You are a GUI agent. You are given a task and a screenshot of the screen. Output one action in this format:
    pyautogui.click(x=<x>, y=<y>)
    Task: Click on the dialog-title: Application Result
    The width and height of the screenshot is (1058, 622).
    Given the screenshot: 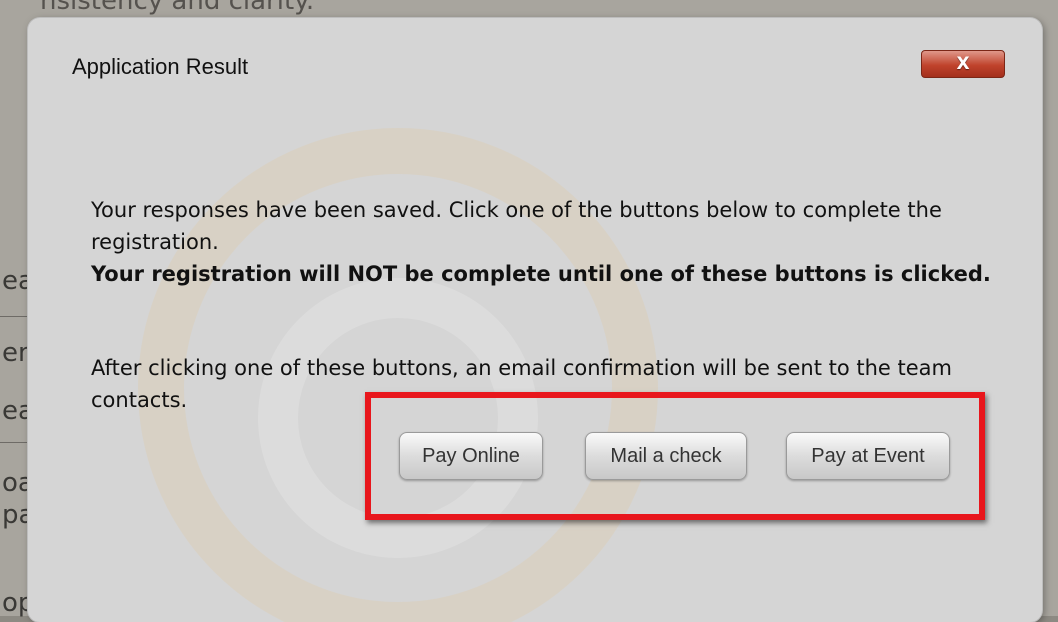 What is the action you would take?
    pyautogui.click(x=160, y=66)
    